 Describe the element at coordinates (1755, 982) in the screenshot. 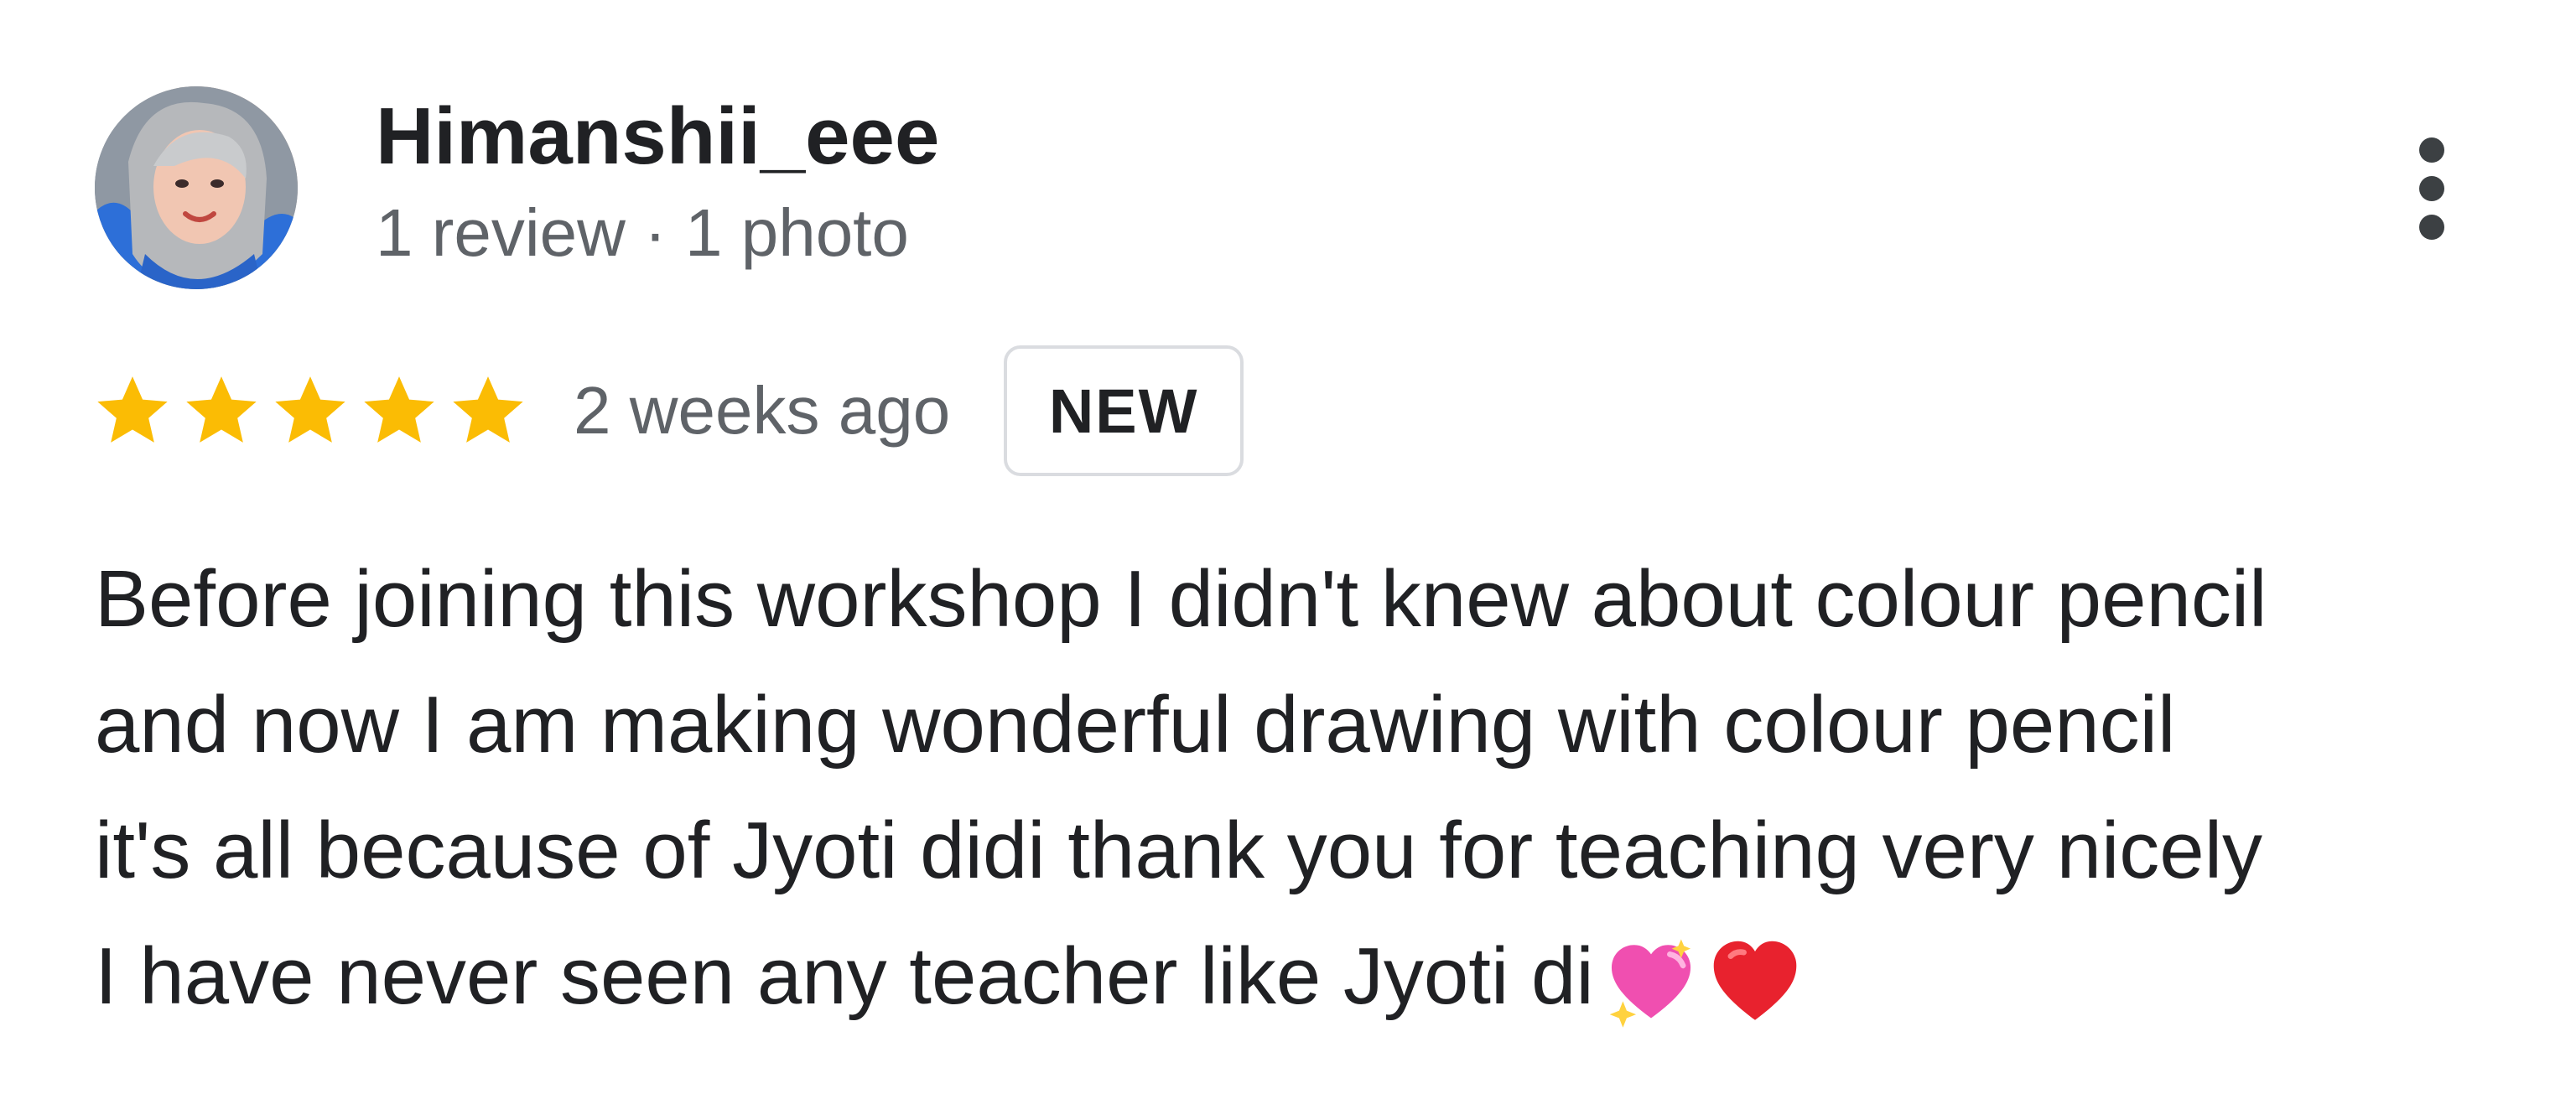

I see `red-heart-icon` at that location.